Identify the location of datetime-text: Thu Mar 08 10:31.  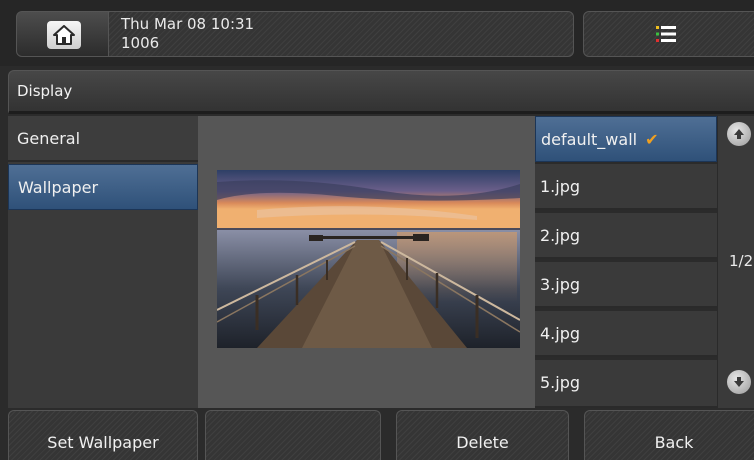
(188, 24).